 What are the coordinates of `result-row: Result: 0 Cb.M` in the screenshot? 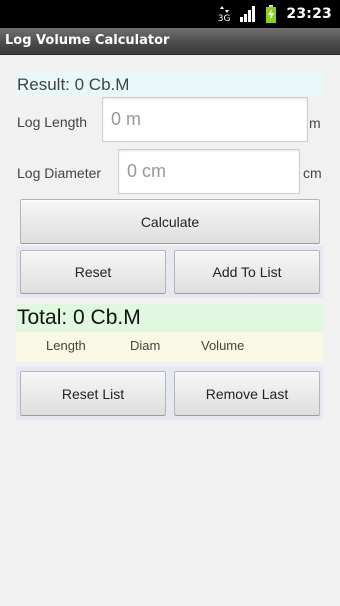 It's located at (169, 84).